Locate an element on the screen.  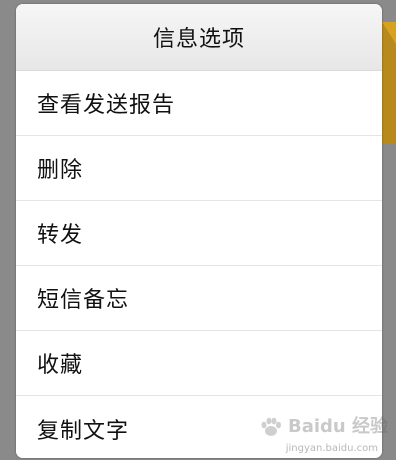
menu-item-label: 删除 is located at coordinates (60, 170).